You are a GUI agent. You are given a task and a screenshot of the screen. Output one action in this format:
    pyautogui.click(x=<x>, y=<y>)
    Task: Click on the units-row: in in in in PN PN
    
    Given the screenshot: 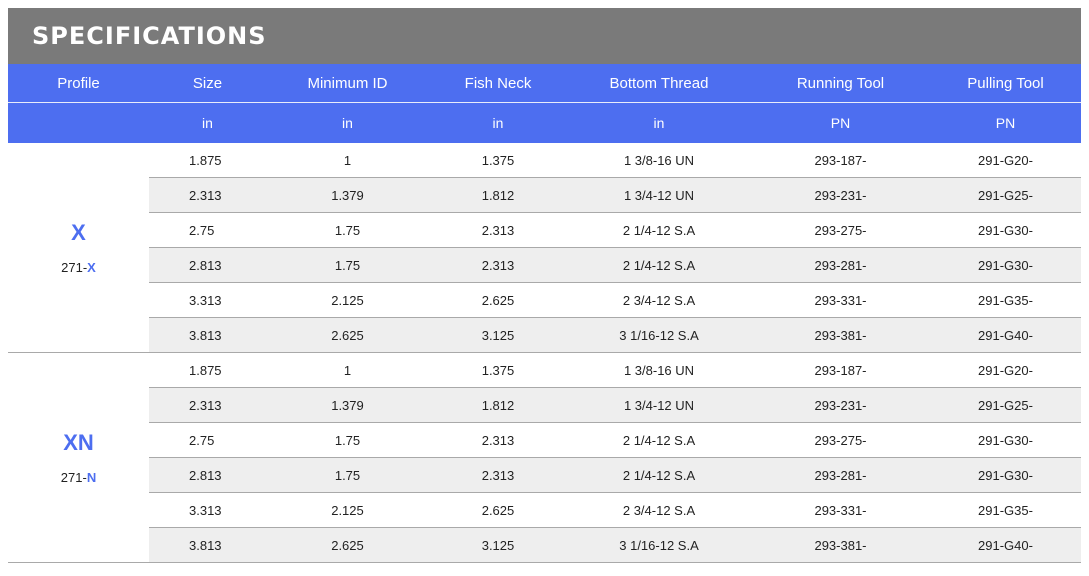 What is the action you would take?
    pyautogui.click(x=544, y=122)
    